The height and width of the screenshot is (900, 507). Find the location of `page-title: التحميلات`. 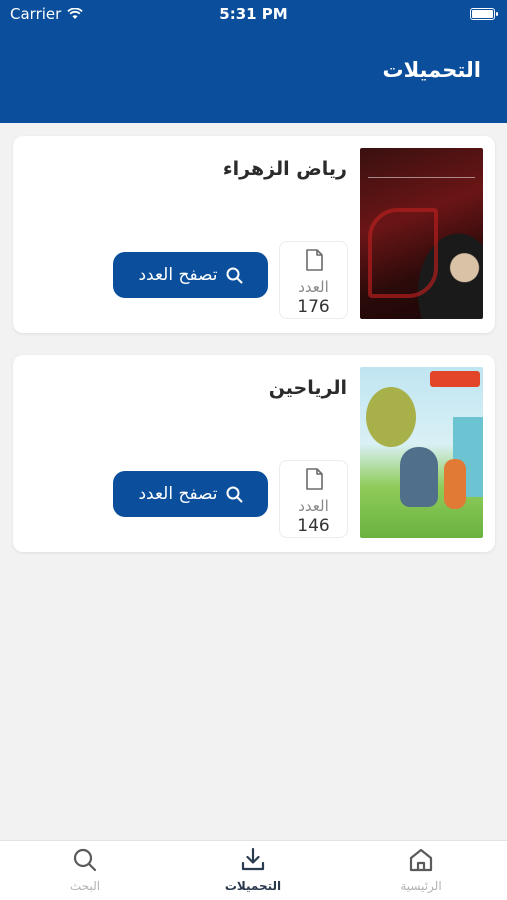

page-title: التحميلات is located at coordinates (432, 70).